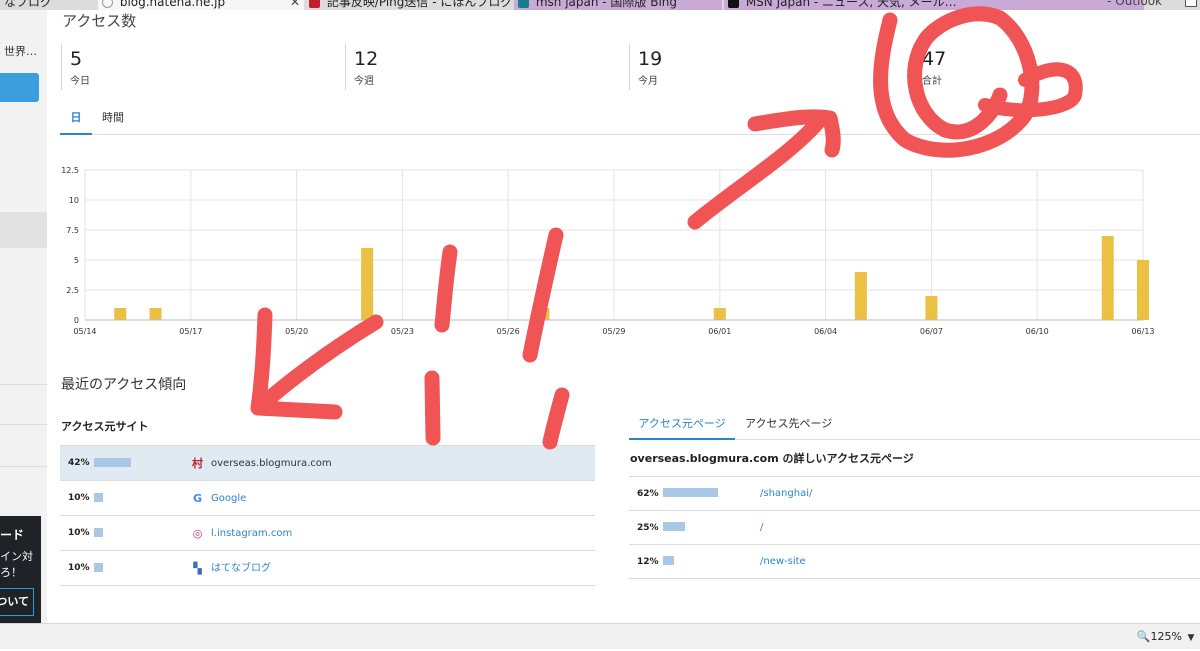 Image resolution: width=1200 pixels, height=651 pixels. What do you see at coordinates (914, 425) in the screenshot?
I see `page-tabs: アクセス元ページ アクセス先ページ` at bounding box center [914, 425].